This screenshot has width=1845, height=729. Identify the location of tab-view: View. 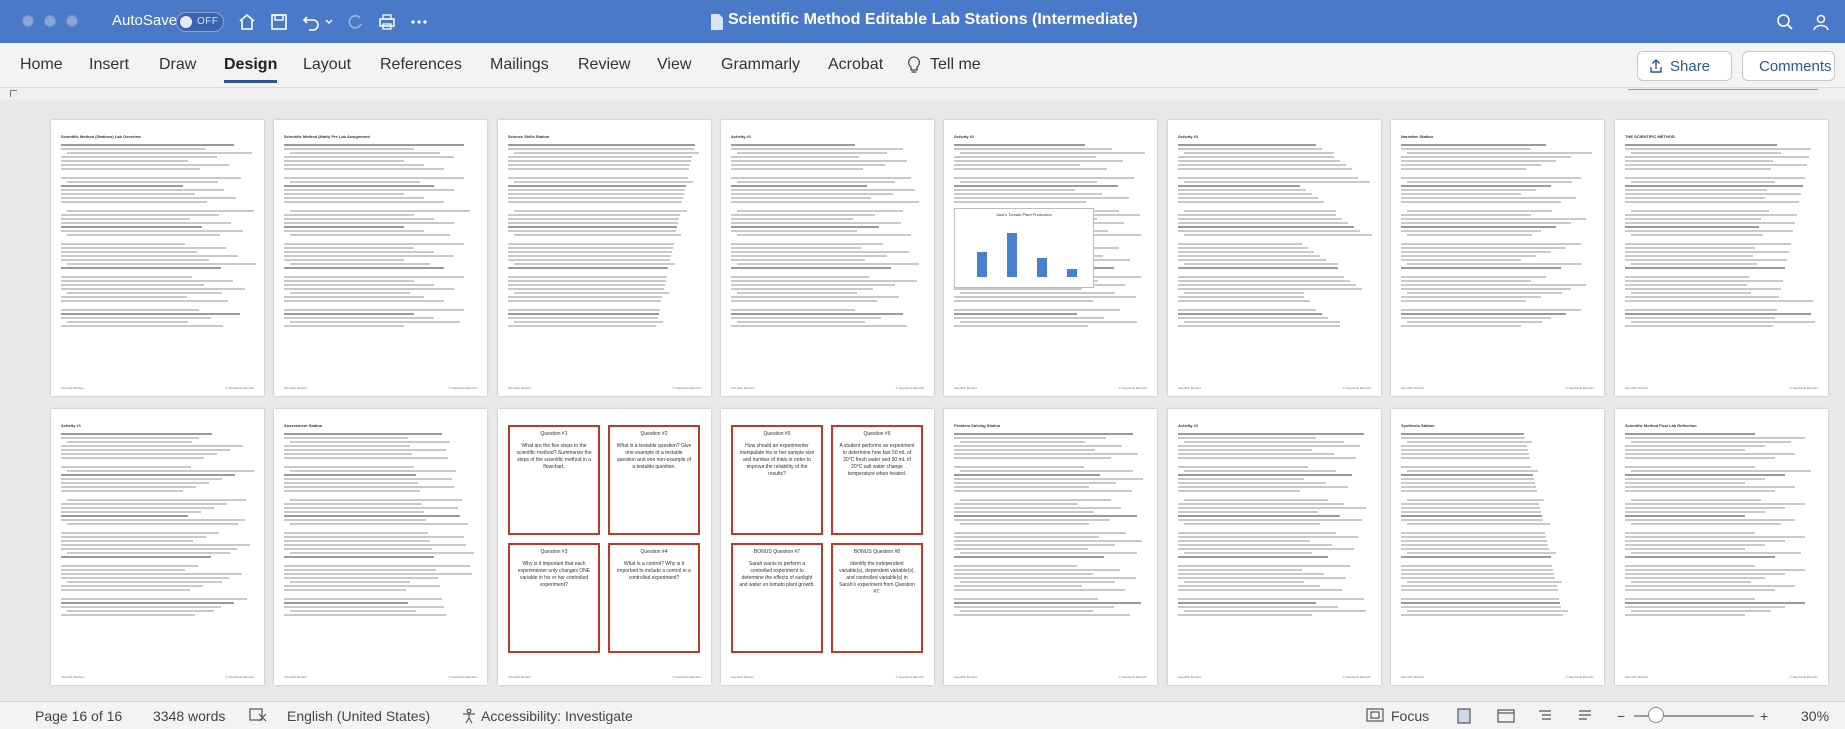
(674, 65).